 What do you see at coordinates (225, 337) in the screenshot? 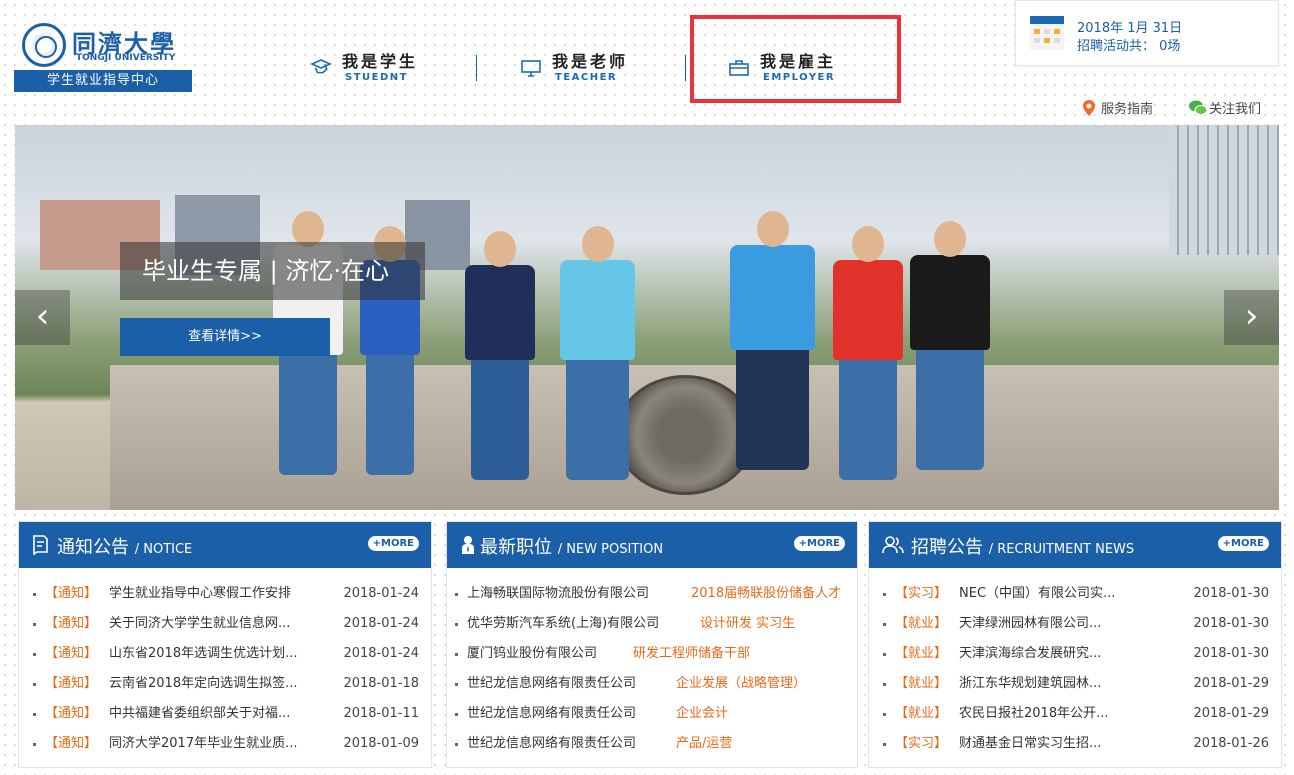
I see `view-details-button: 查看详情>>` at bounding box center [225, 337].